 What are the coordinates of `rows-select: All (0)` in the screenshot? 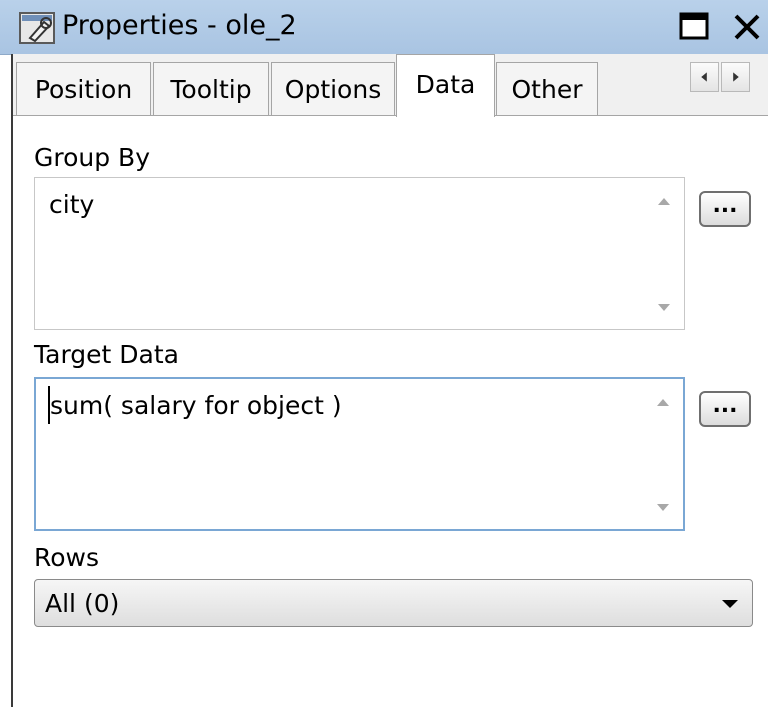 It's located at (393, 603).